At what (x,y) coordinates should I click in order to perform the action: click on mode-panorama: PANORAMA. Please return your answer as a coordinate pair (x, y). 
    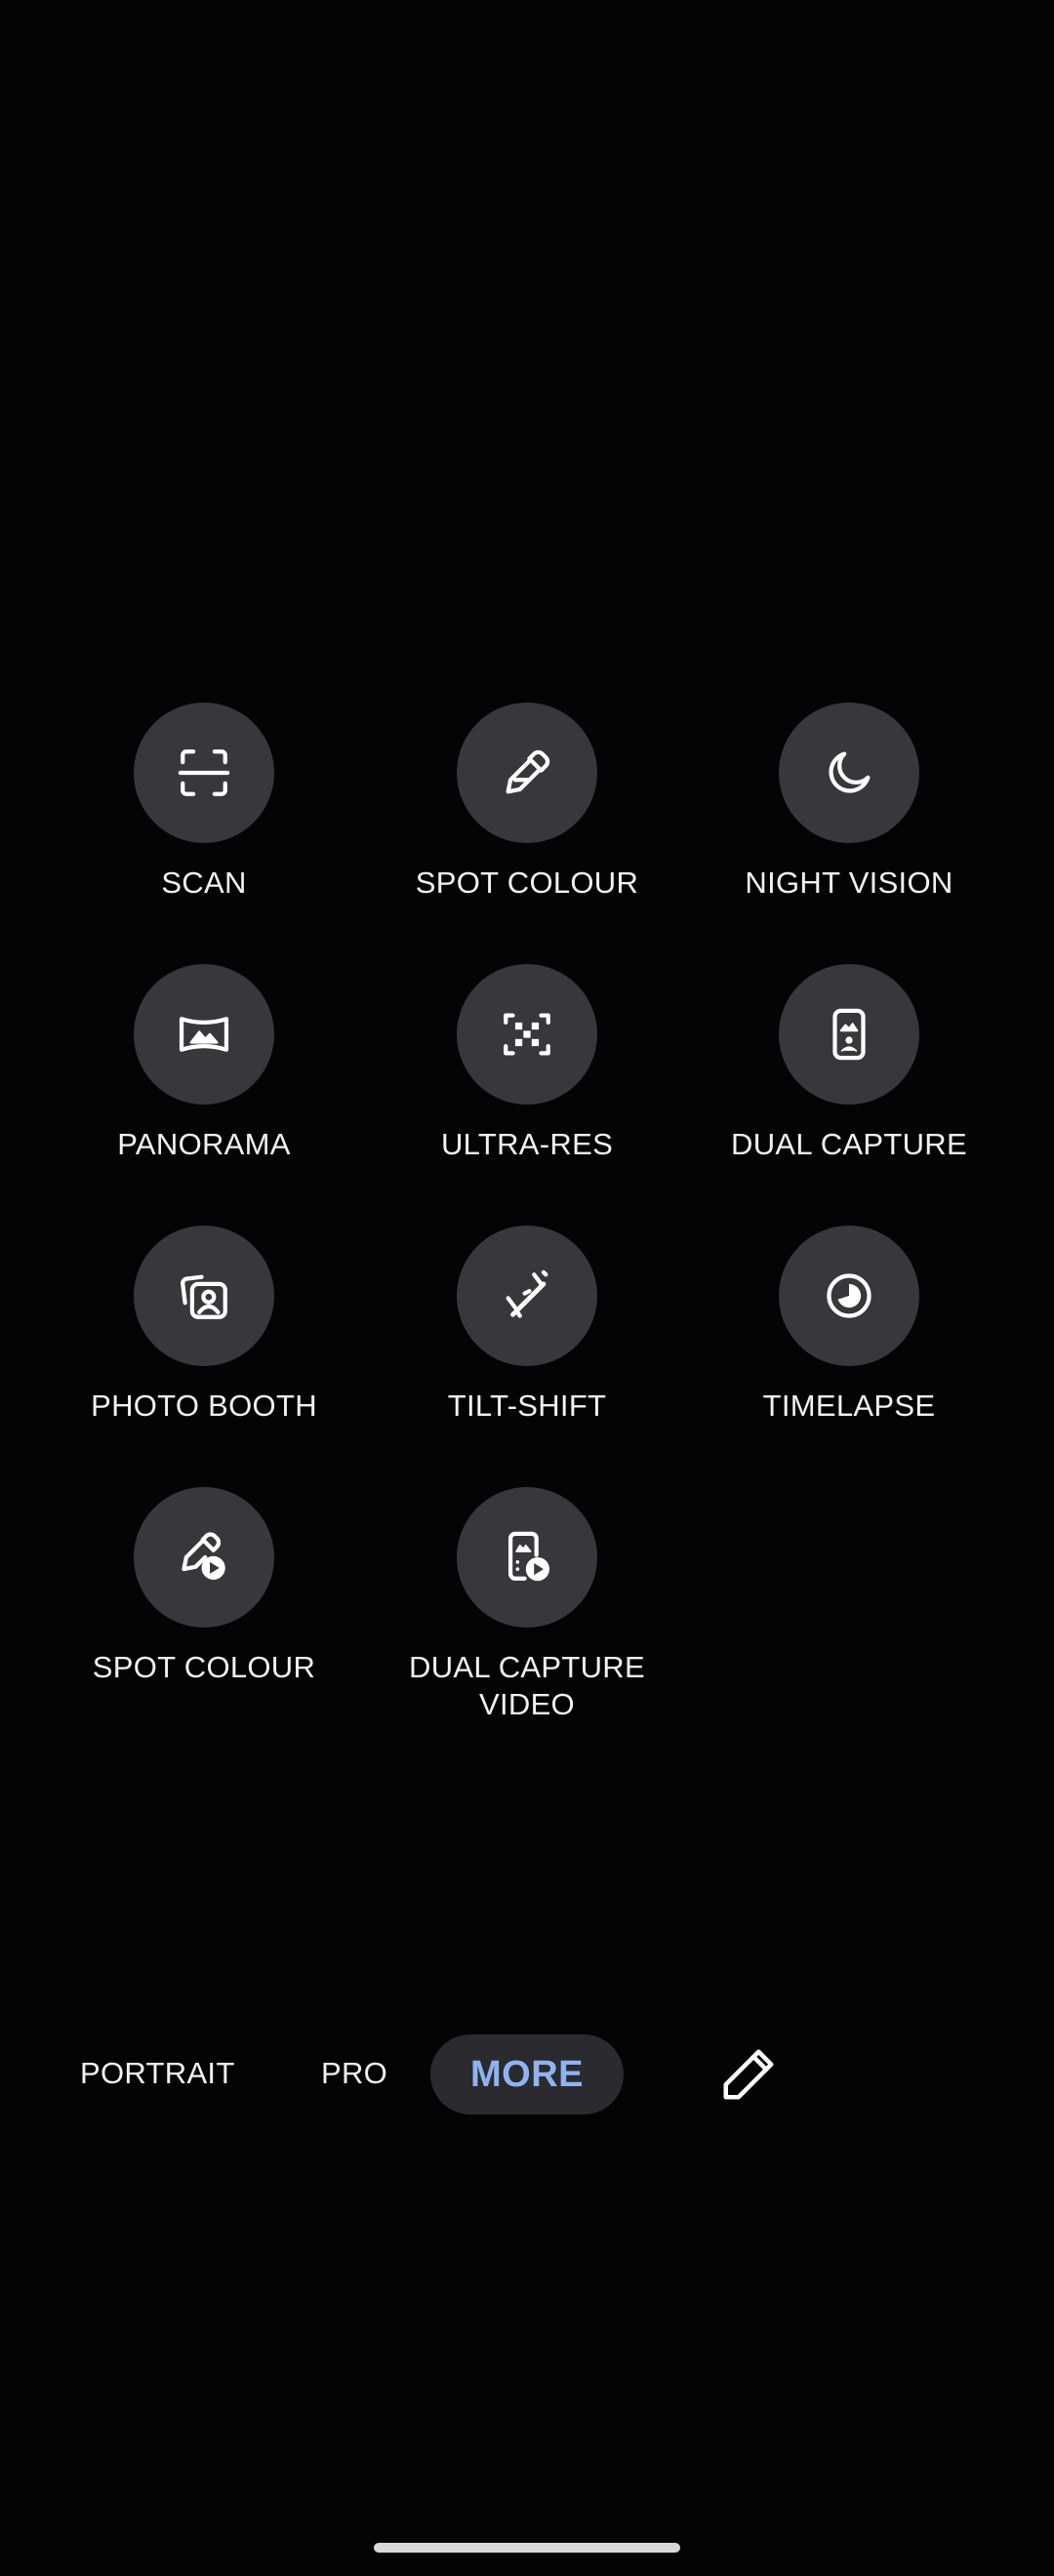
    Looking at the image, I should click on (204, 1063).